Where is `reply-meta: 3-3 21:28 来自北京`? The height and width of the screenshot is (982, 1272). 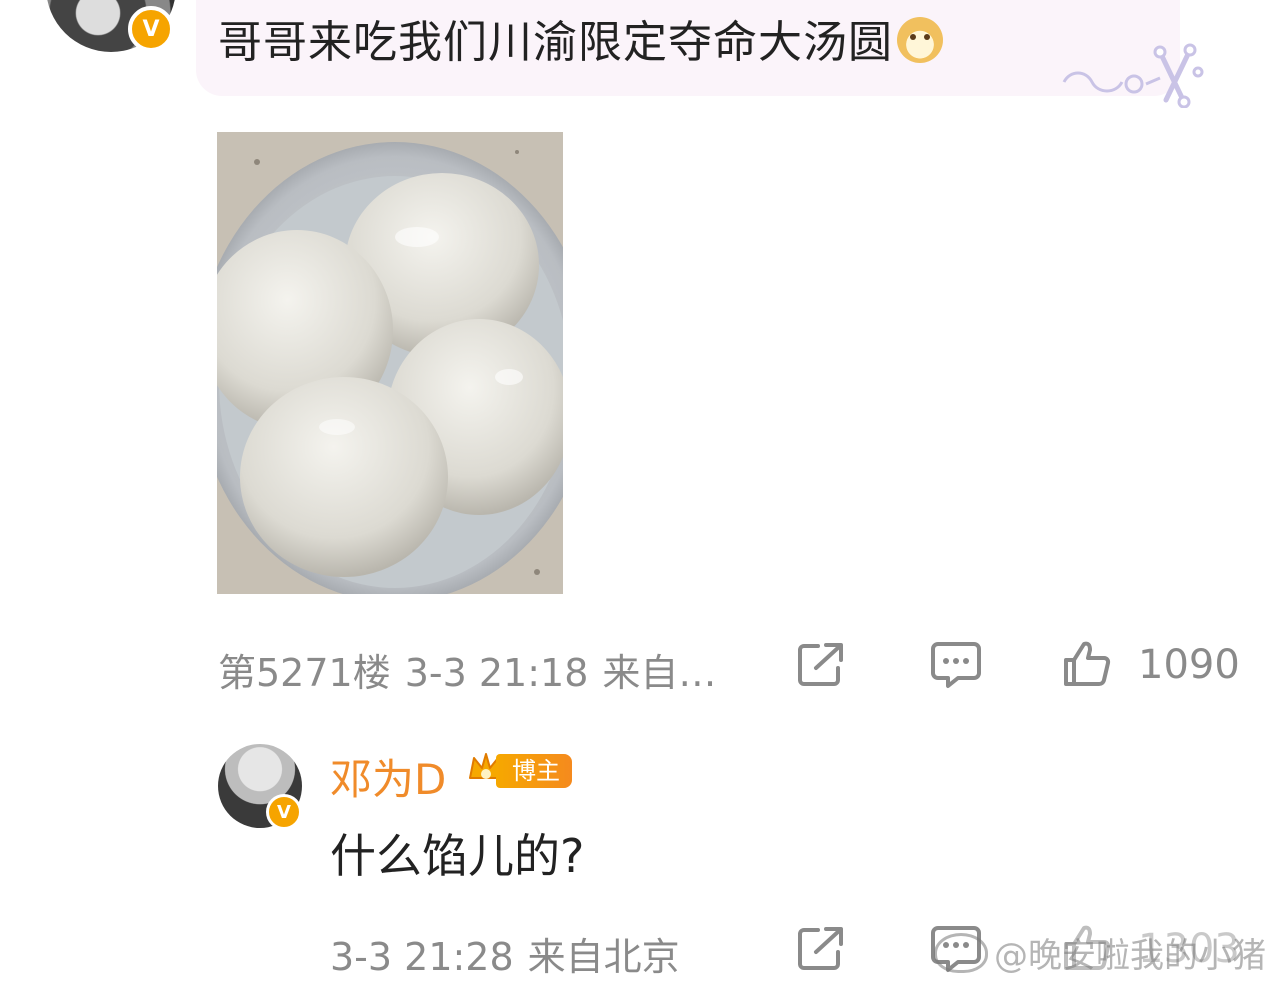 reply-meta: 3-3 21:28 来自北京 is located at coordinates (512, 953).